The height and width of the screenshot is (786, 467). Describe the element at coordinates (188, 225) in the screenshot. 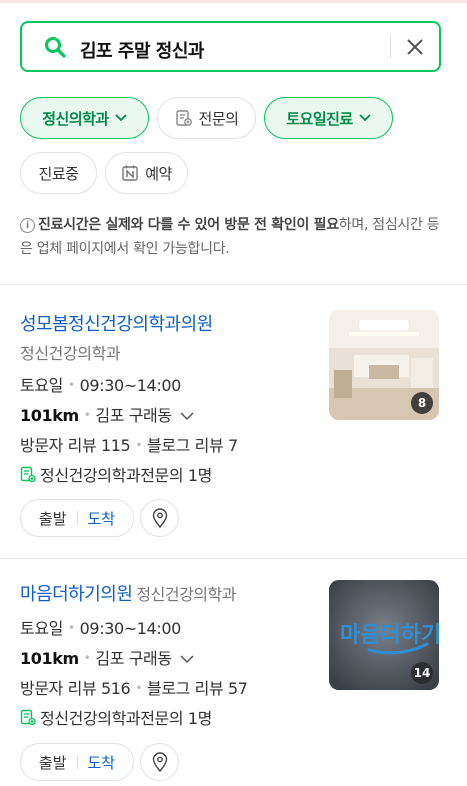

I see `notice-bold: 진료시간은 실제와 다를 수 있어 방문 전 확인이 필요` at that location.